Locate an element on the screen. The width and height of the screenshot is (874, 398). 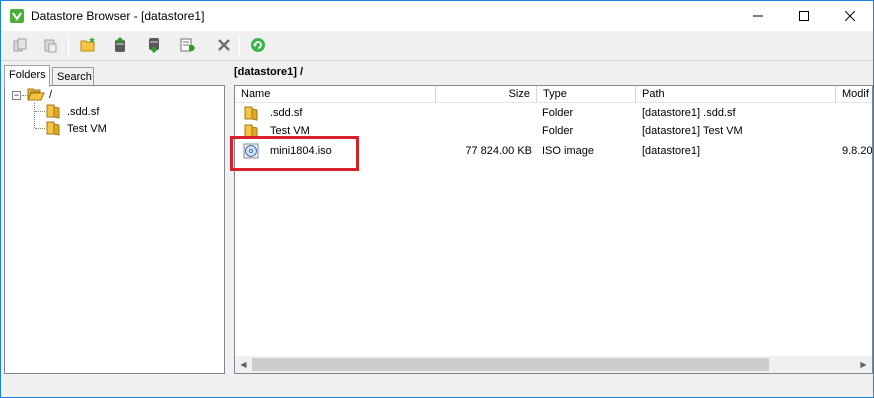
tree-collapse-toggle: − is located at coordinates (16, 95).